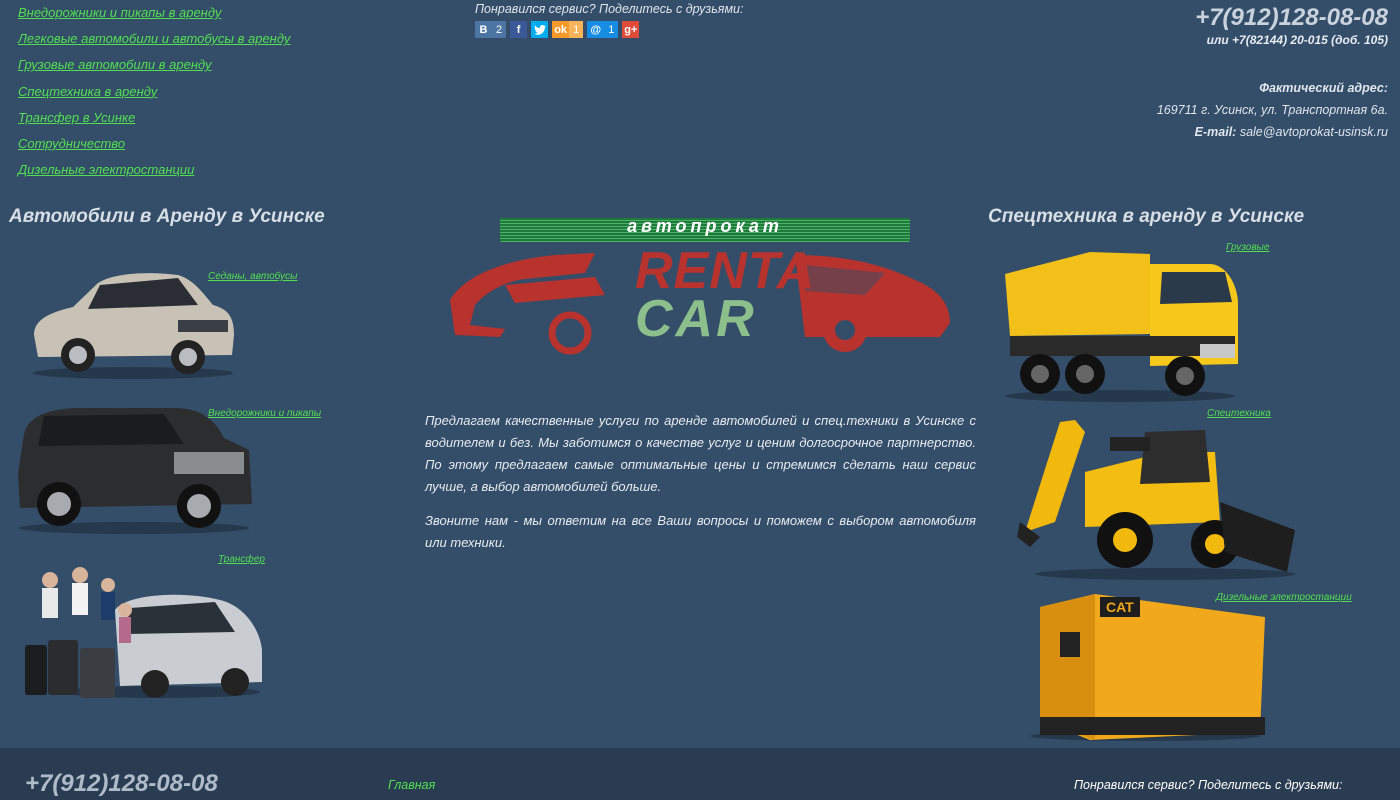 This screenshot has height=800, width=1400. Describe the element at coordinates (596, 29) in the screenshot. I see `mailru-icon: @` at that location.